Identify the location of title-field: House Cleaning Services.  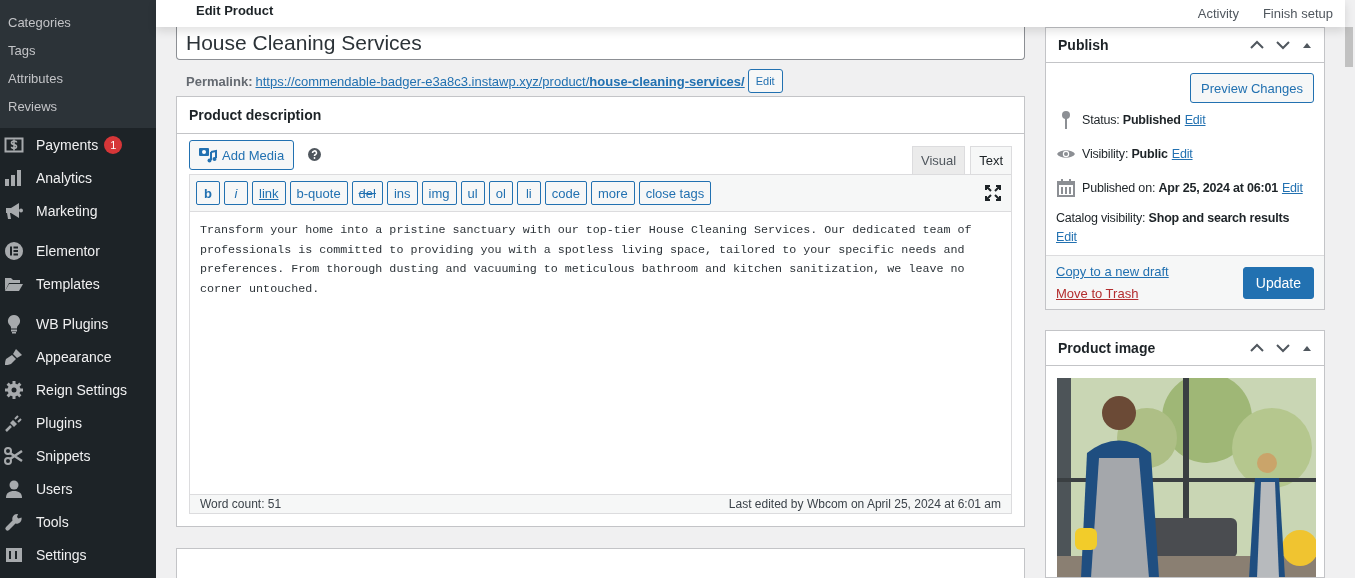
(600, 43).